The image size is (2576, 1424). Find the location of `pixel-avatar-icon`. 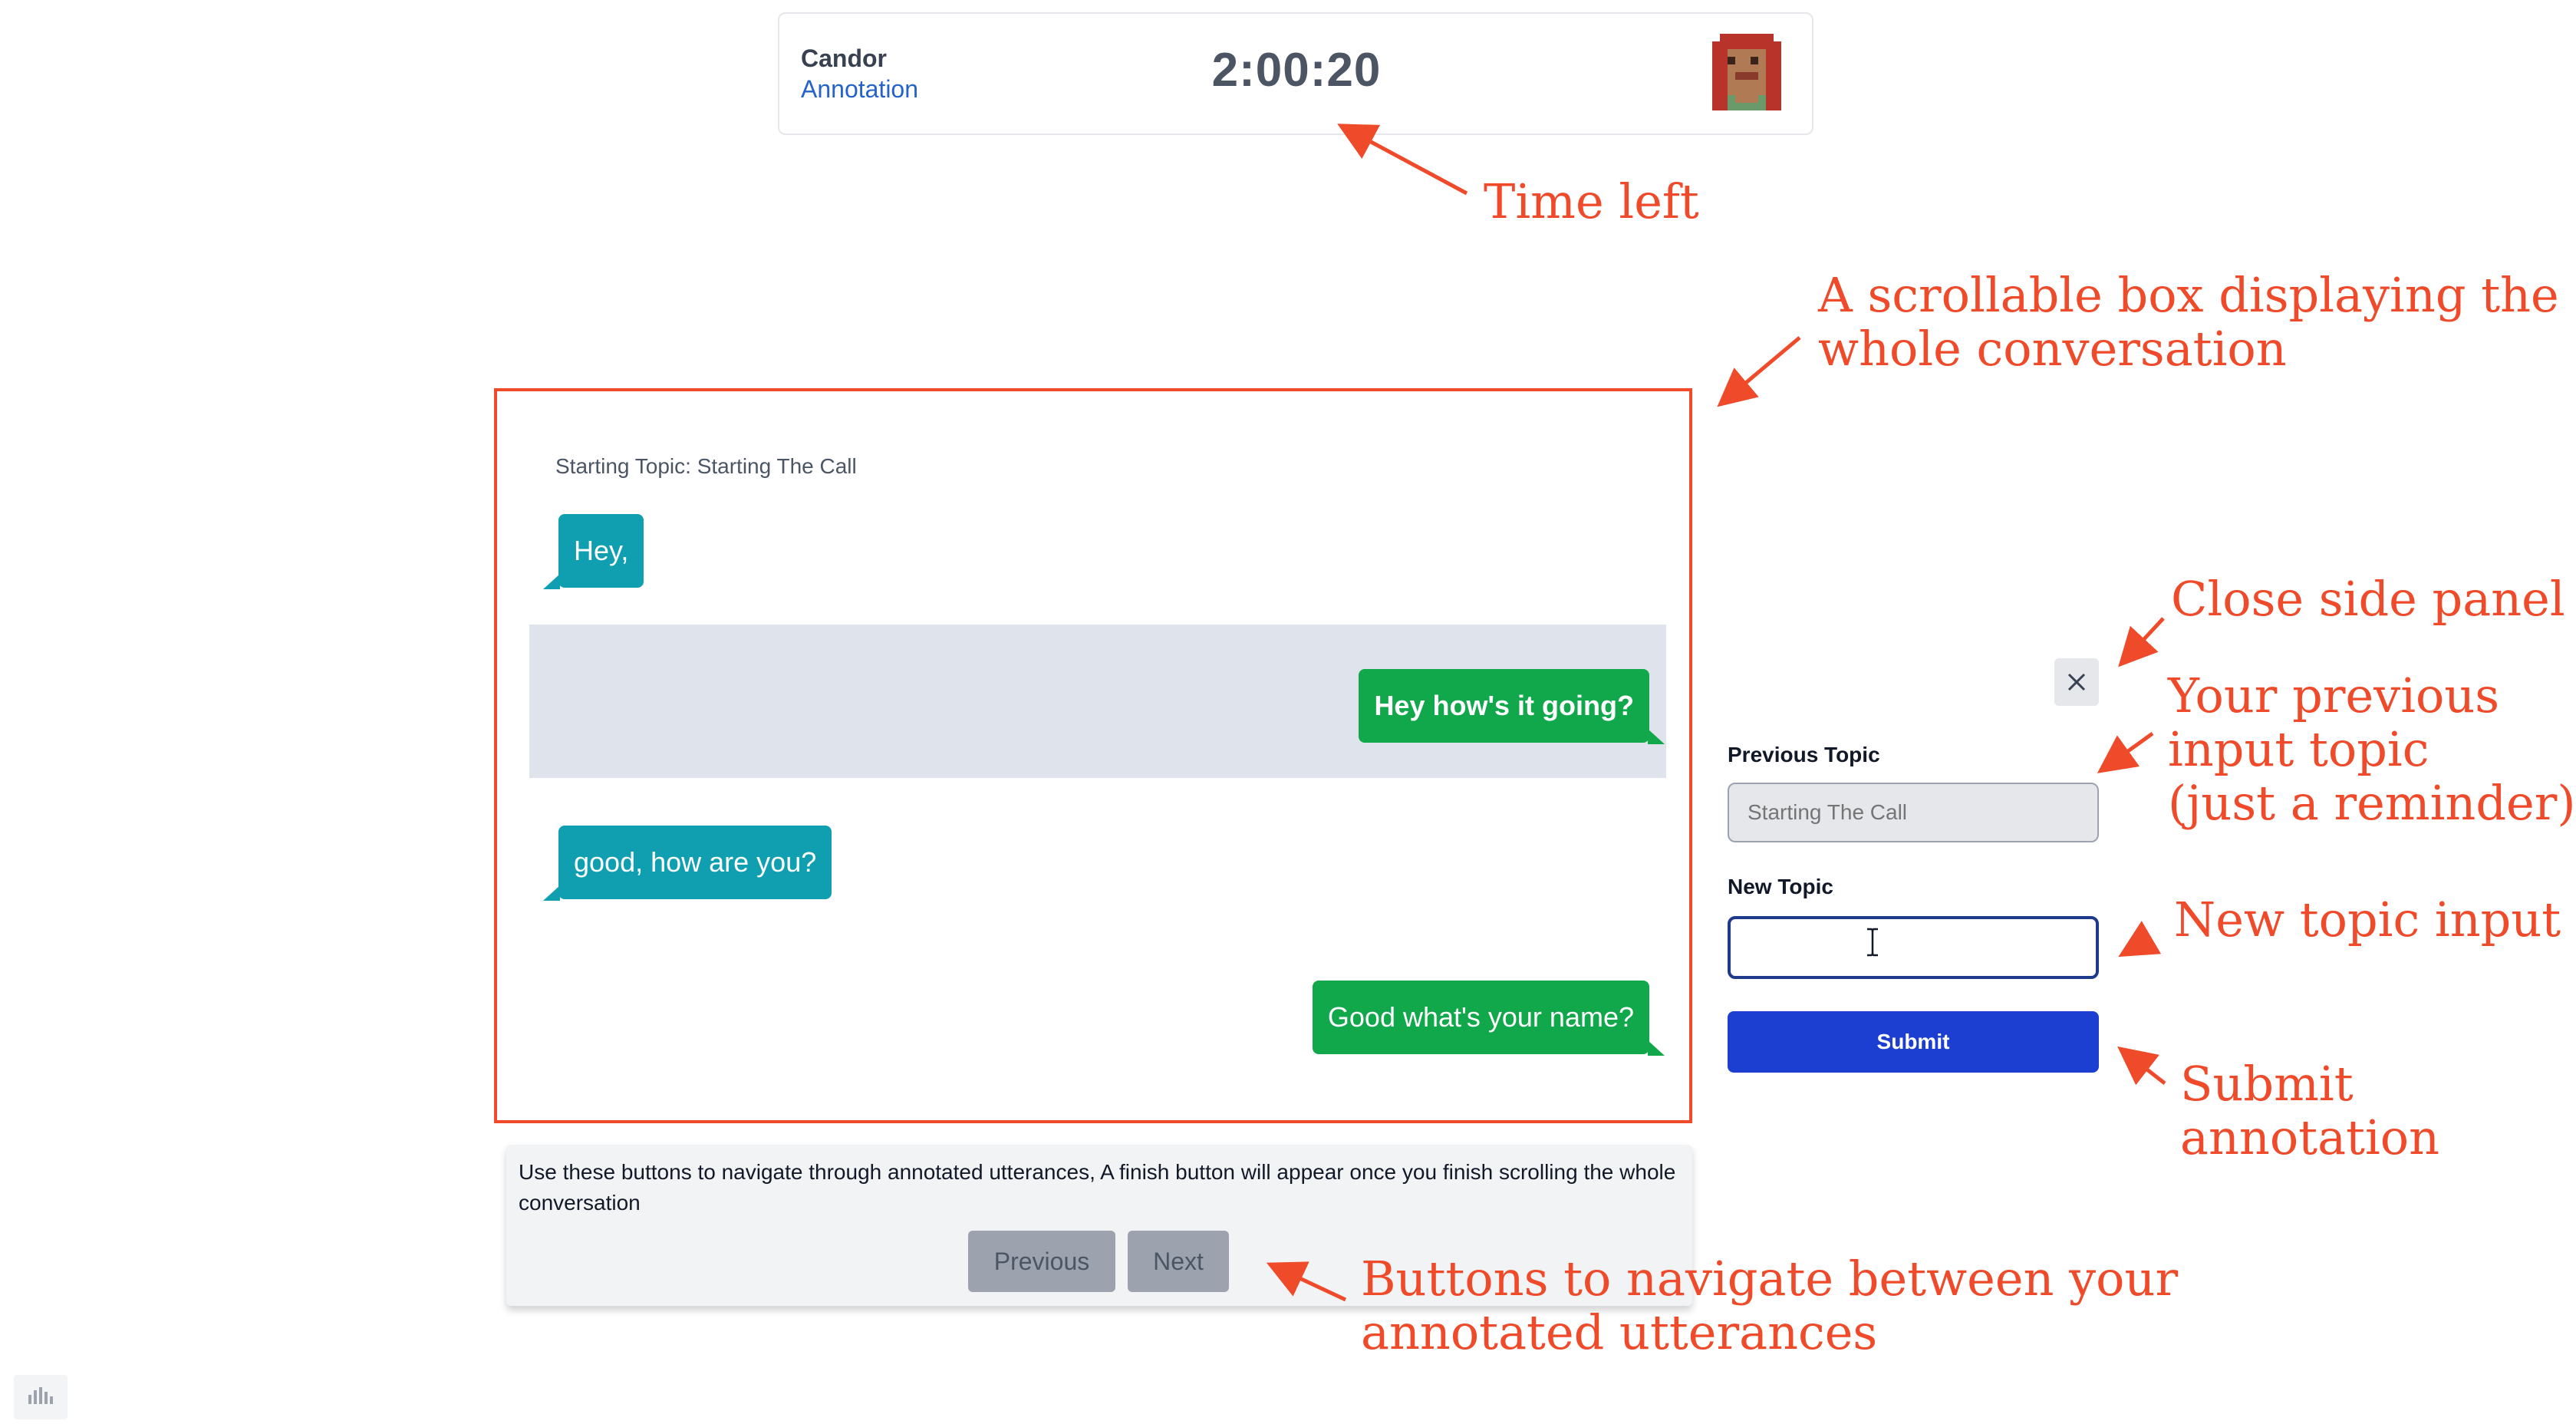

pixel-avatar-icon is located at coordinates (1747, 76).